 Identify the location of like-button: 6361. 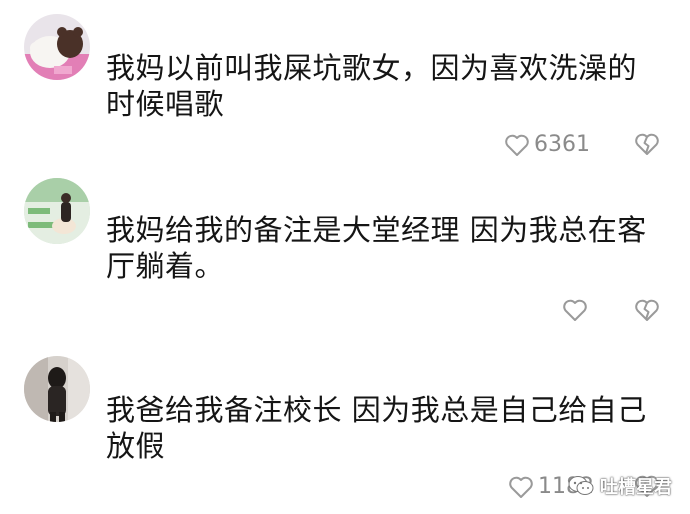
(547, 144).